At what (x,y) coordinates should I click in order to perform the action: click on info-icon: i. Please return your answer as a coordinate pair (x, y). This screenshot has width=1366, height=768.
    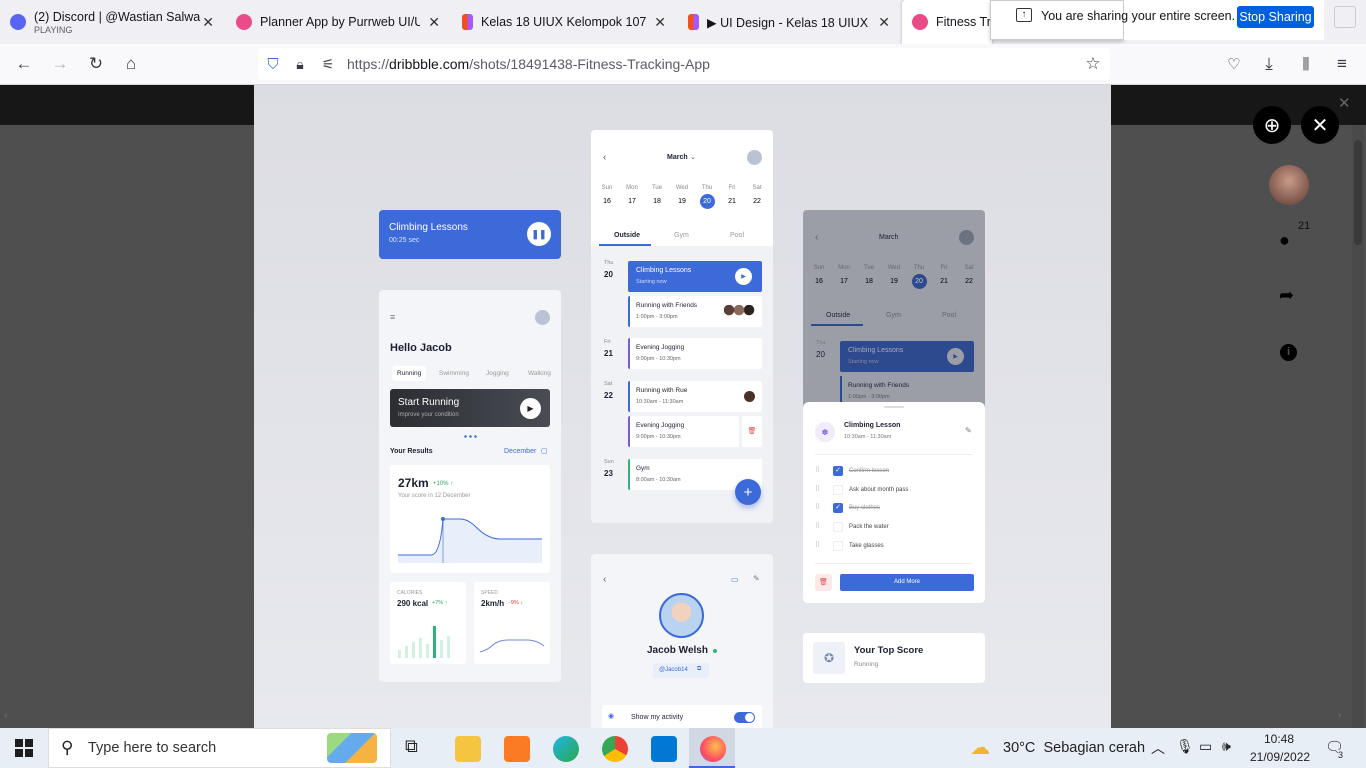
    Looking at the image, I should click on (1288, 352).